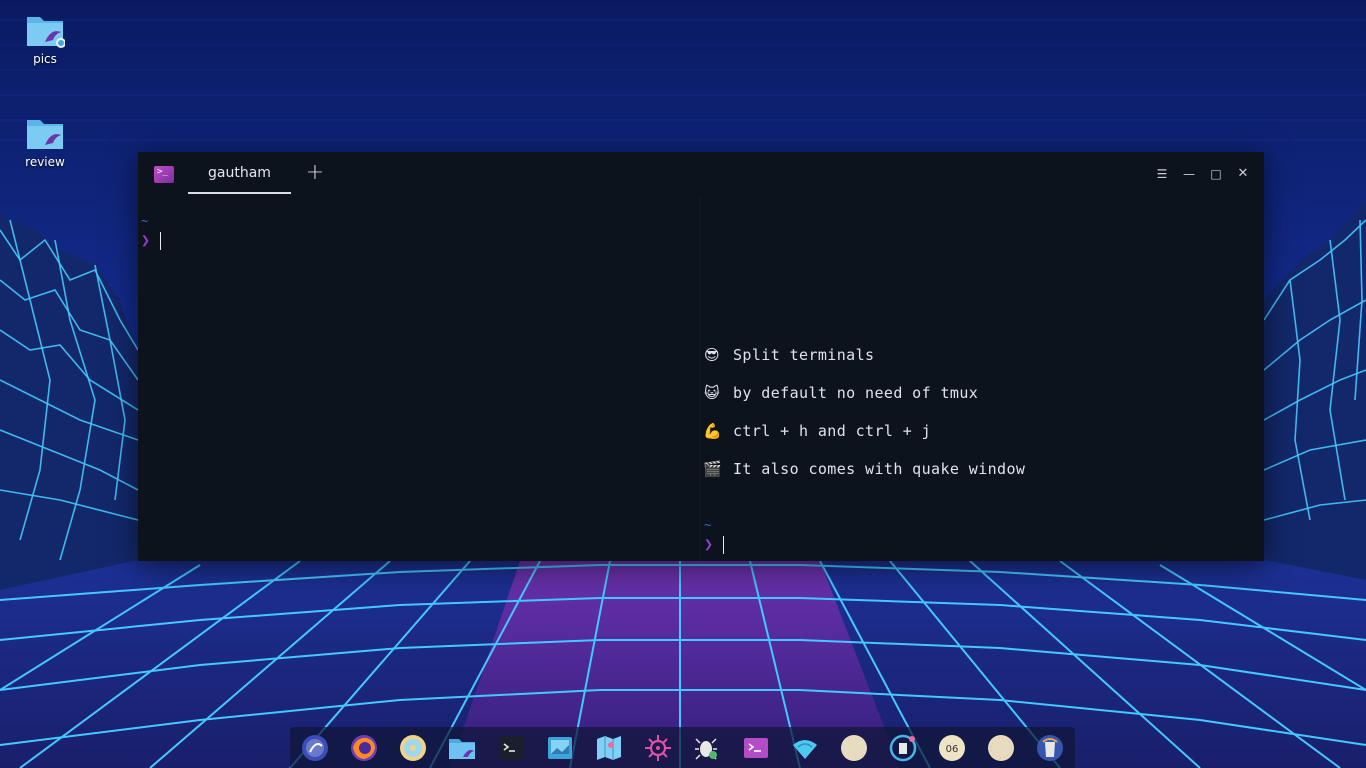  What do you see at coordinates (1243, 174) in the screenshot?
I see `close-icon: ✕` at bounding box center [1243, 174].